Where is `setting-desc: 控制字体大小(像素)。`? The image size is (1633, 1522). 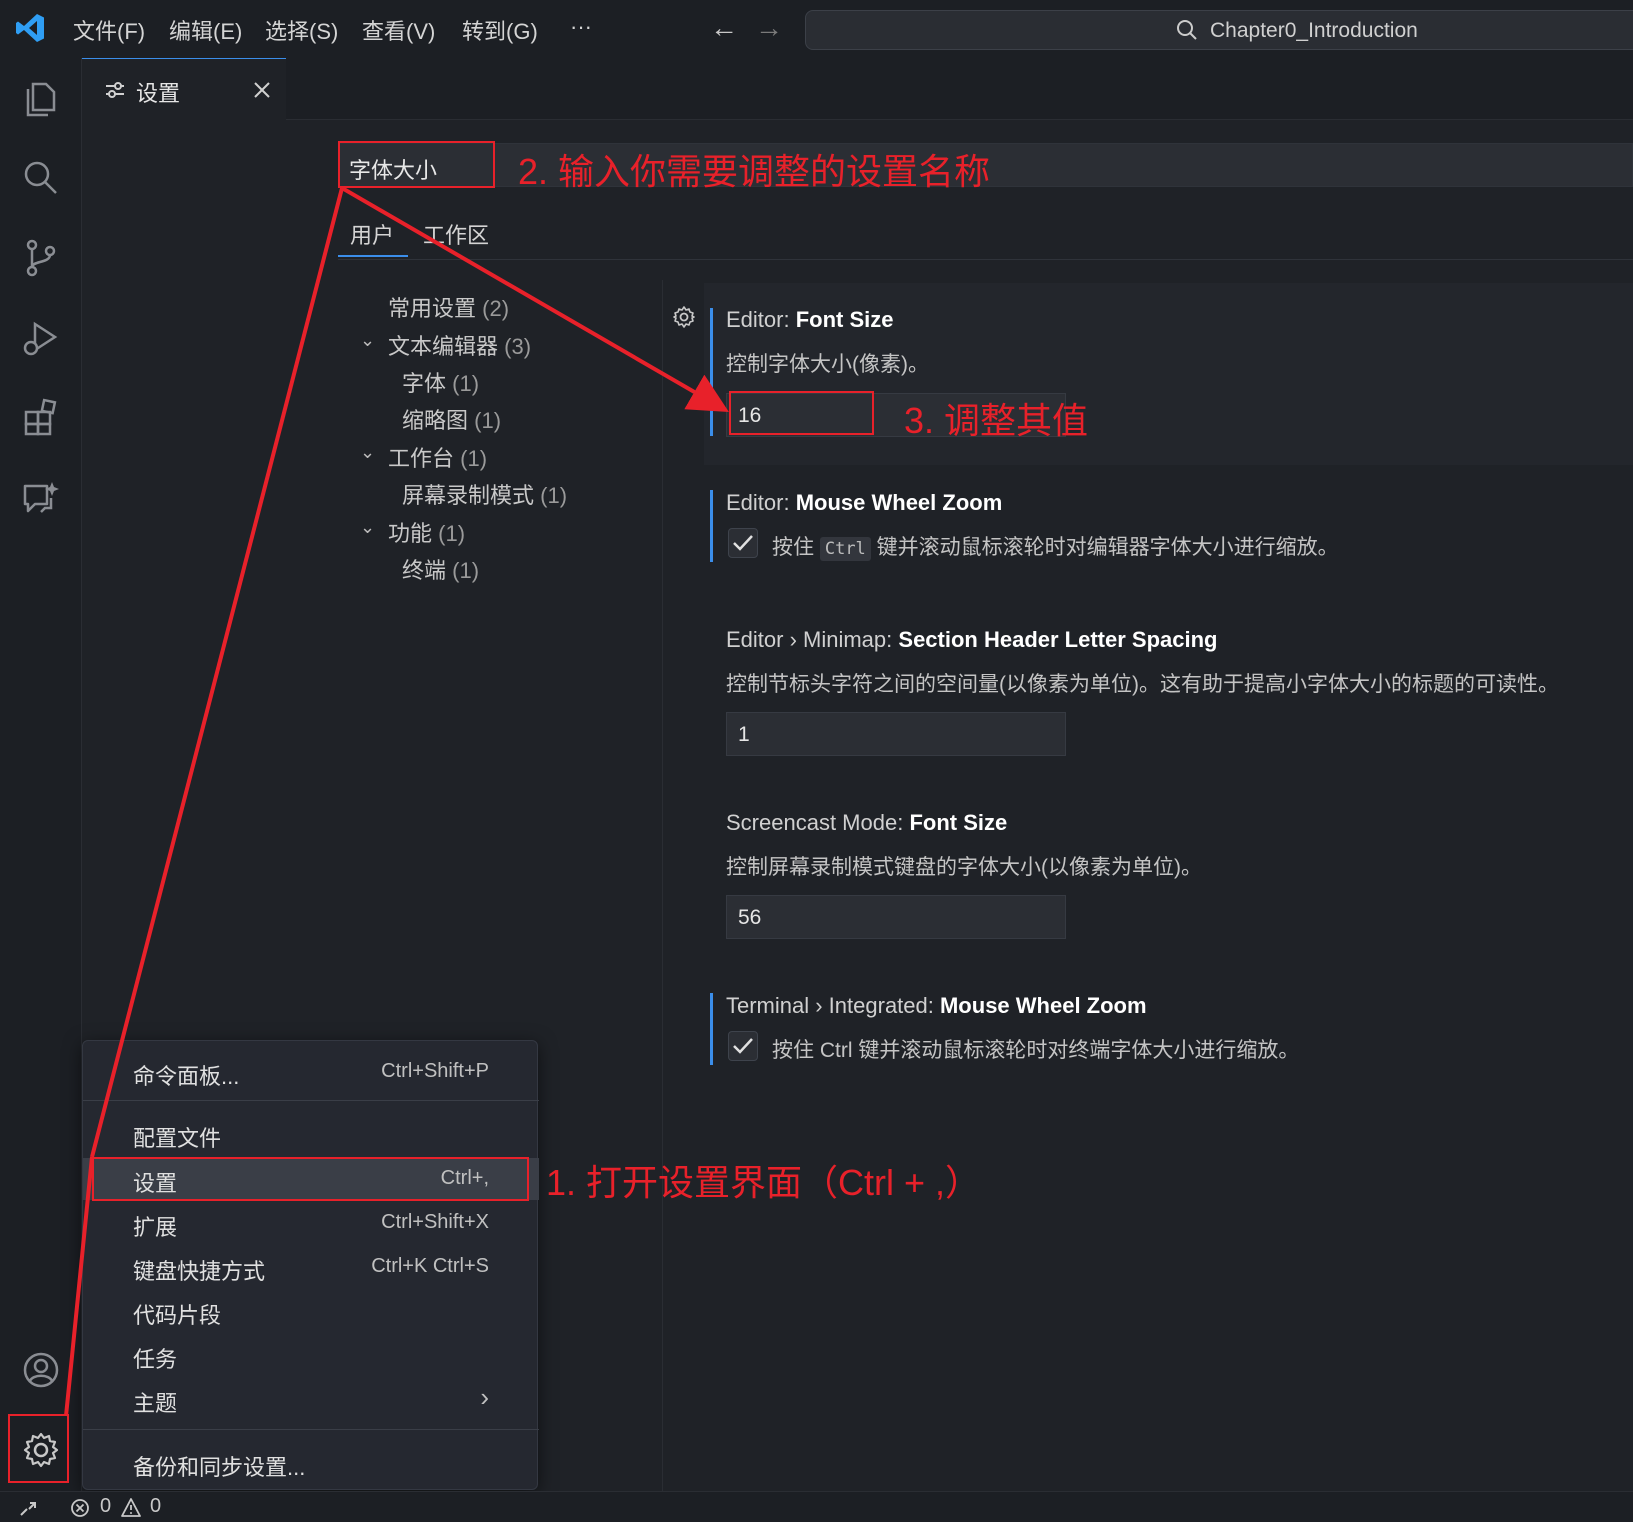
setting-desc: 控制字体大小(像素)。 is located at coordinates (827, 364).